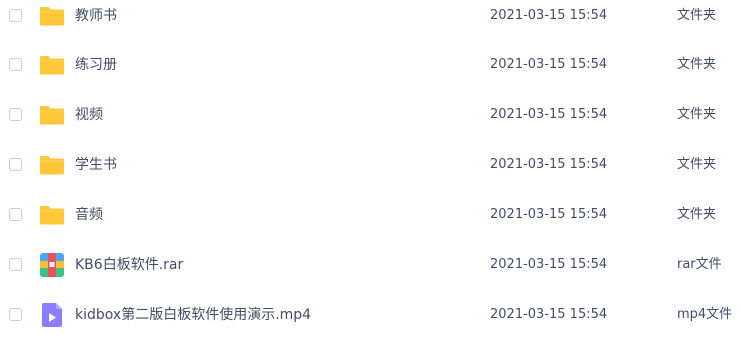  What do you see at coordinates (129, 265) in the screenshot?
I see `file-name: KB6白板软件.rar` at bounding box center [129, 265].